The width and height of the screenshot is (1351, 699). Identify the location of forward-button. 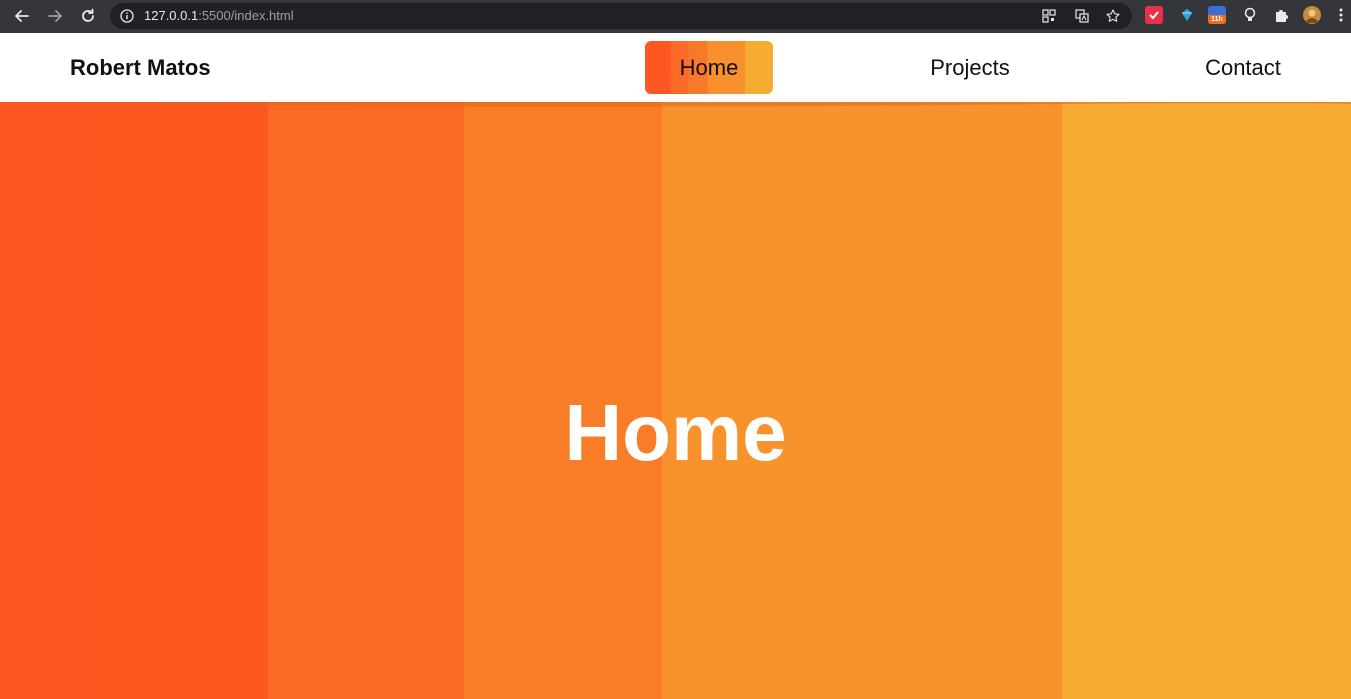
(55, 16).